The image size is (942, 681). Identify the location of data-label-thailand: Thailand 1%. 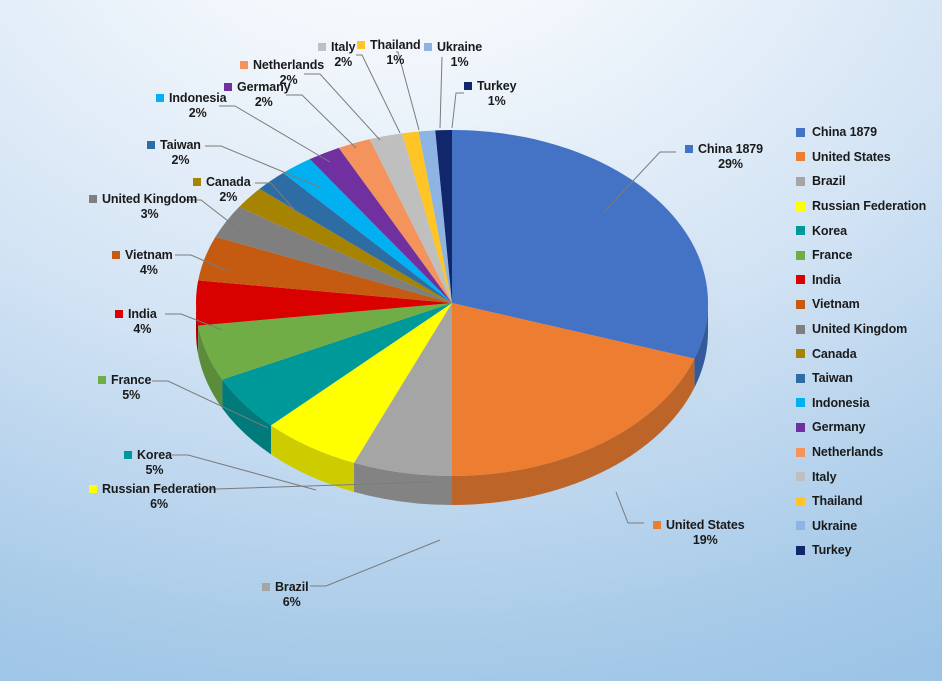
(389, 53).